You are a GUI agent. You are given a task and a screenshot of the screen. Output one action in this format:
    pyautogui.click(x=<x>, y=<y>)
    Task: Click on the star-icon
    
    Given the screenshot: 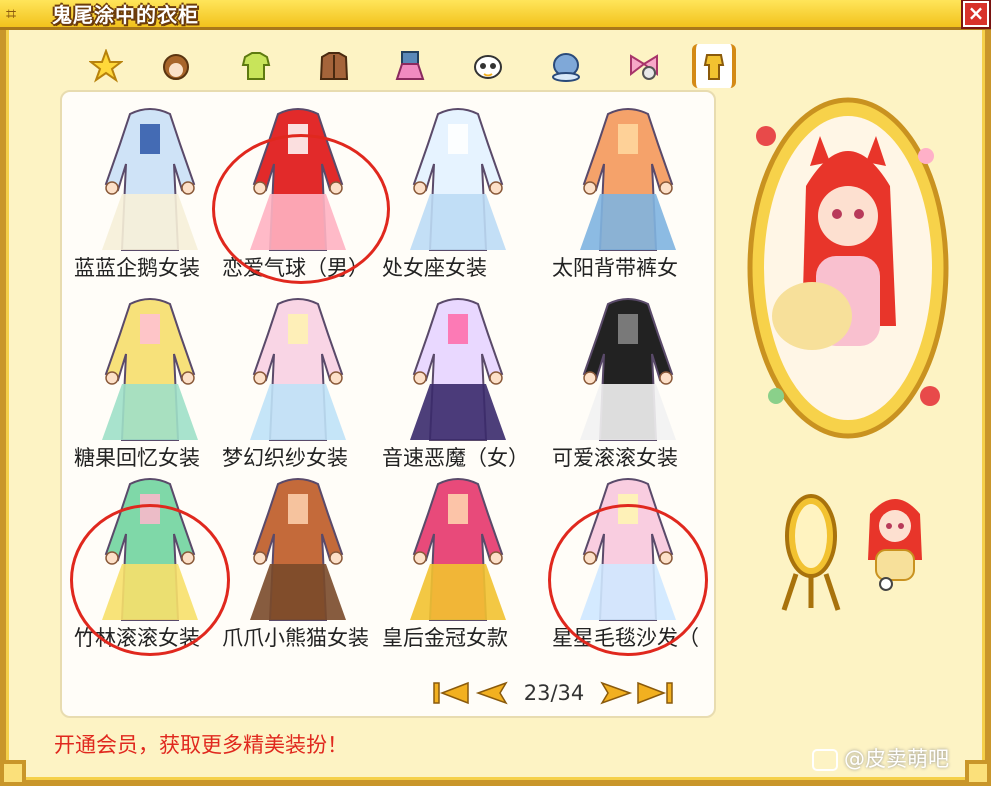 What is the action you would take?
    pyautogui.click(x=106, y=66)
    